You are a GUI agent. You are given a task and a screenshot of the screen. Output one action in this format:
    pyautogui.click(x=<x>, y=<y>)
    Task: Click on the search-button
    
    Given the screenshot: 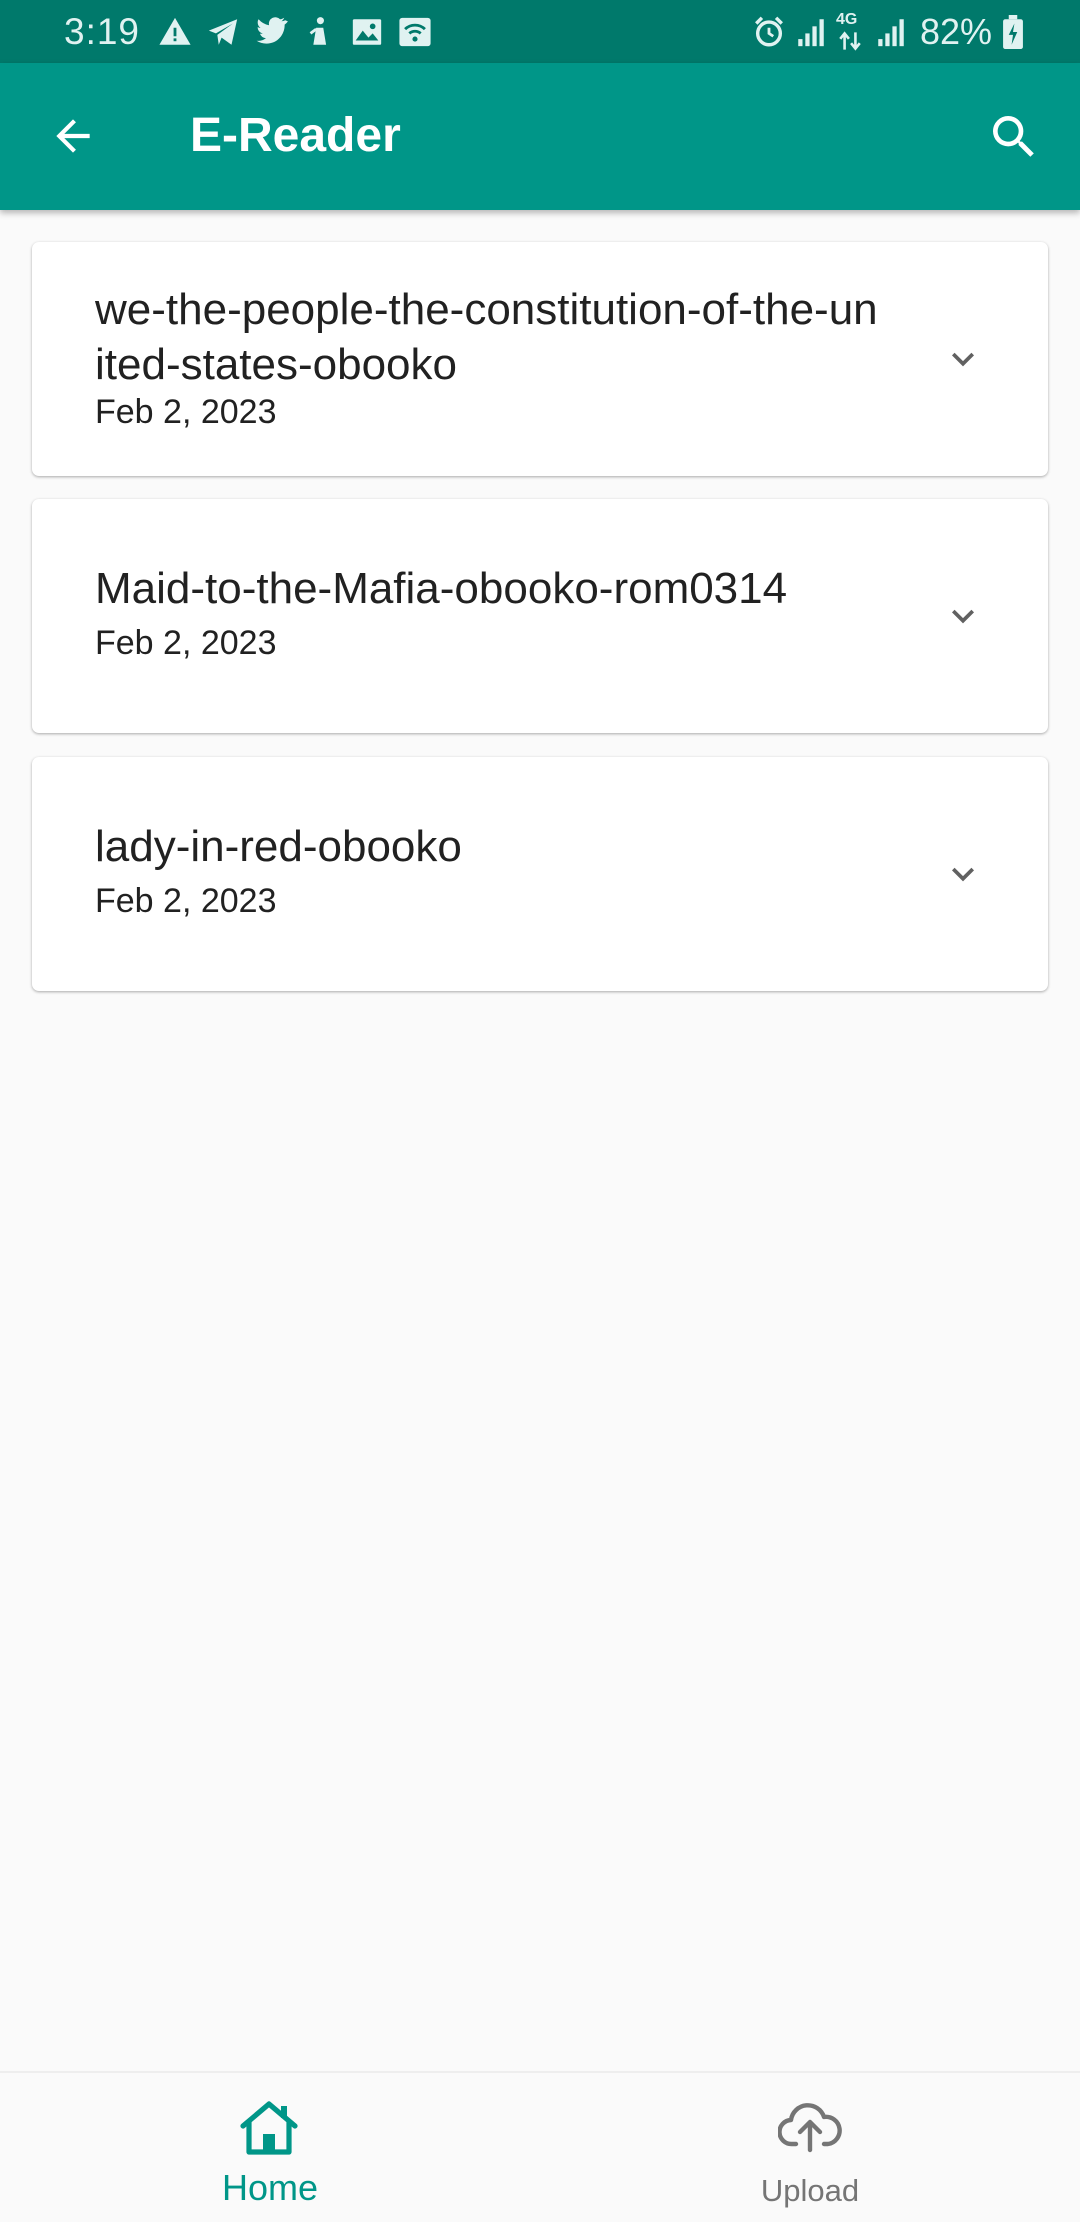 What is the action you would take?
    pyautogui.click(x=1014, y=137)
    